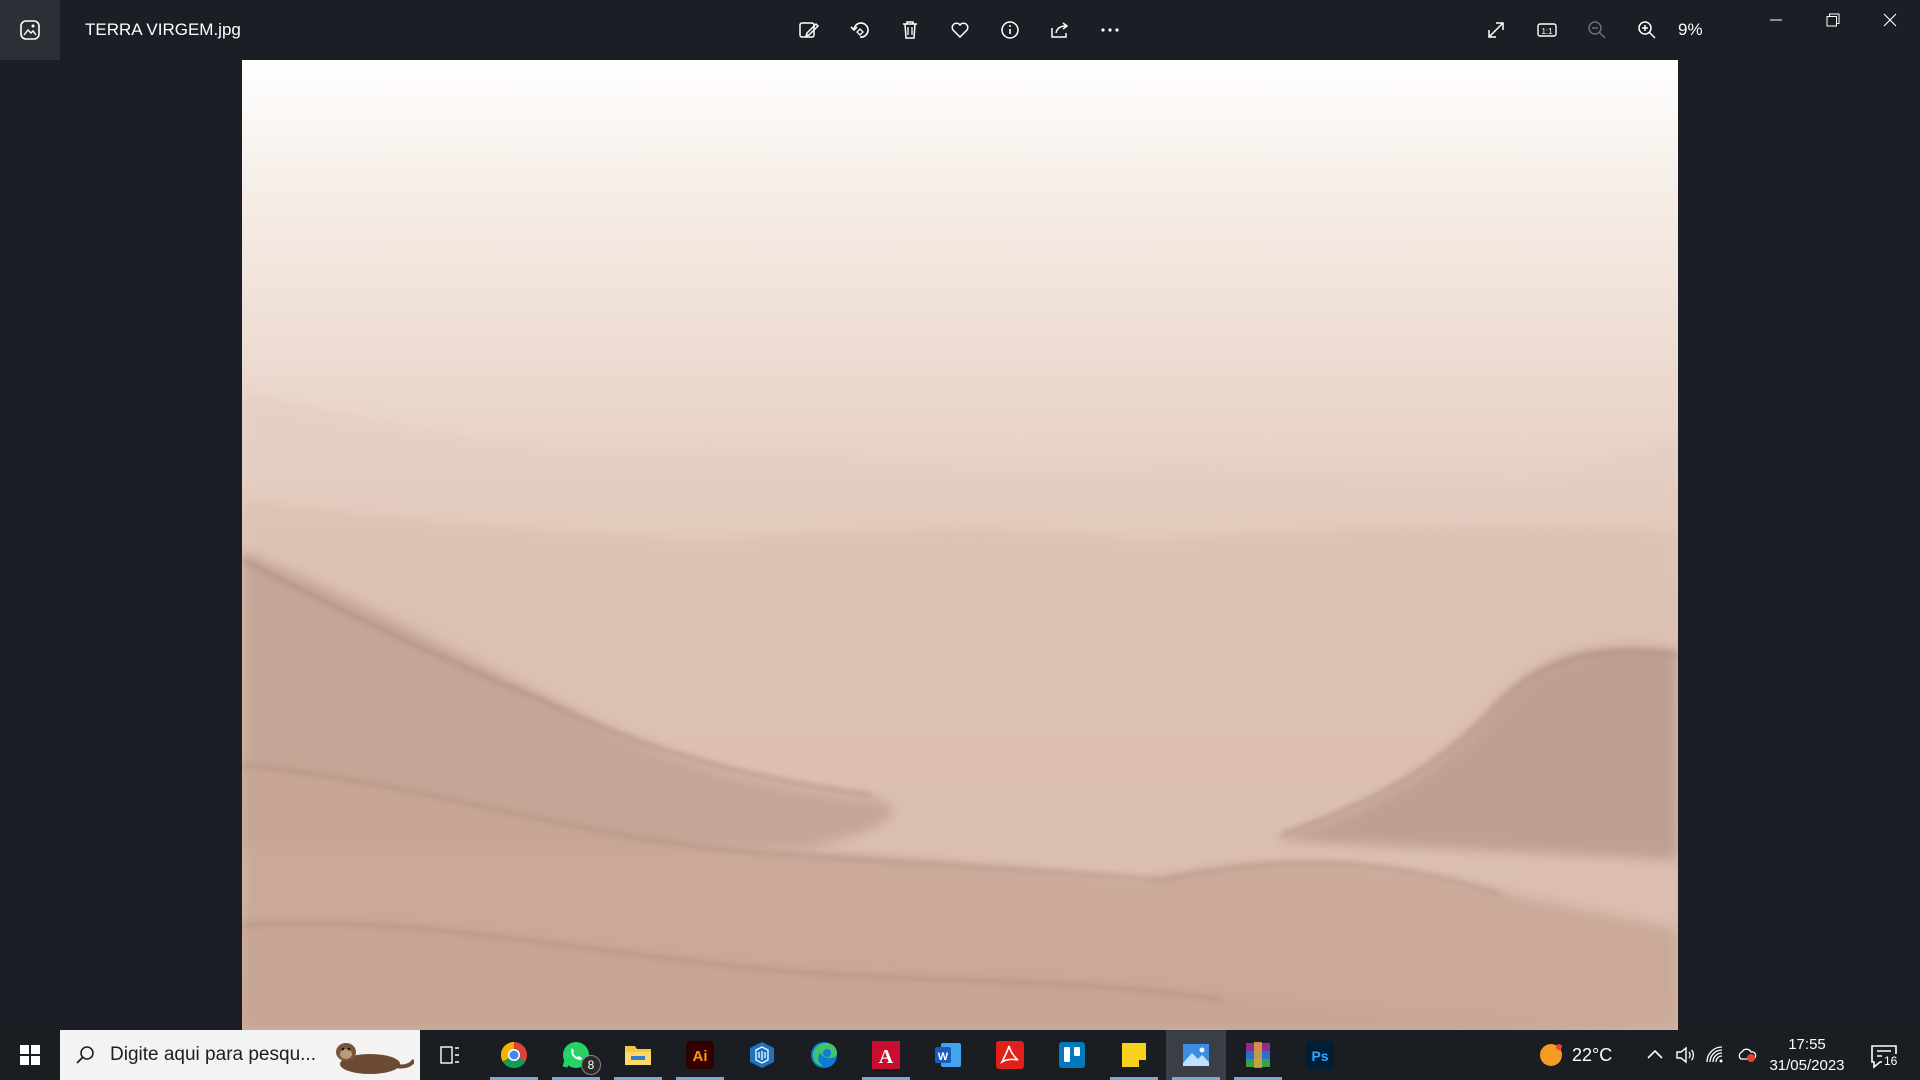 The height and width of the screenshot is (1080, 1920). I want to click on file-info-button, so click(1010, 30).